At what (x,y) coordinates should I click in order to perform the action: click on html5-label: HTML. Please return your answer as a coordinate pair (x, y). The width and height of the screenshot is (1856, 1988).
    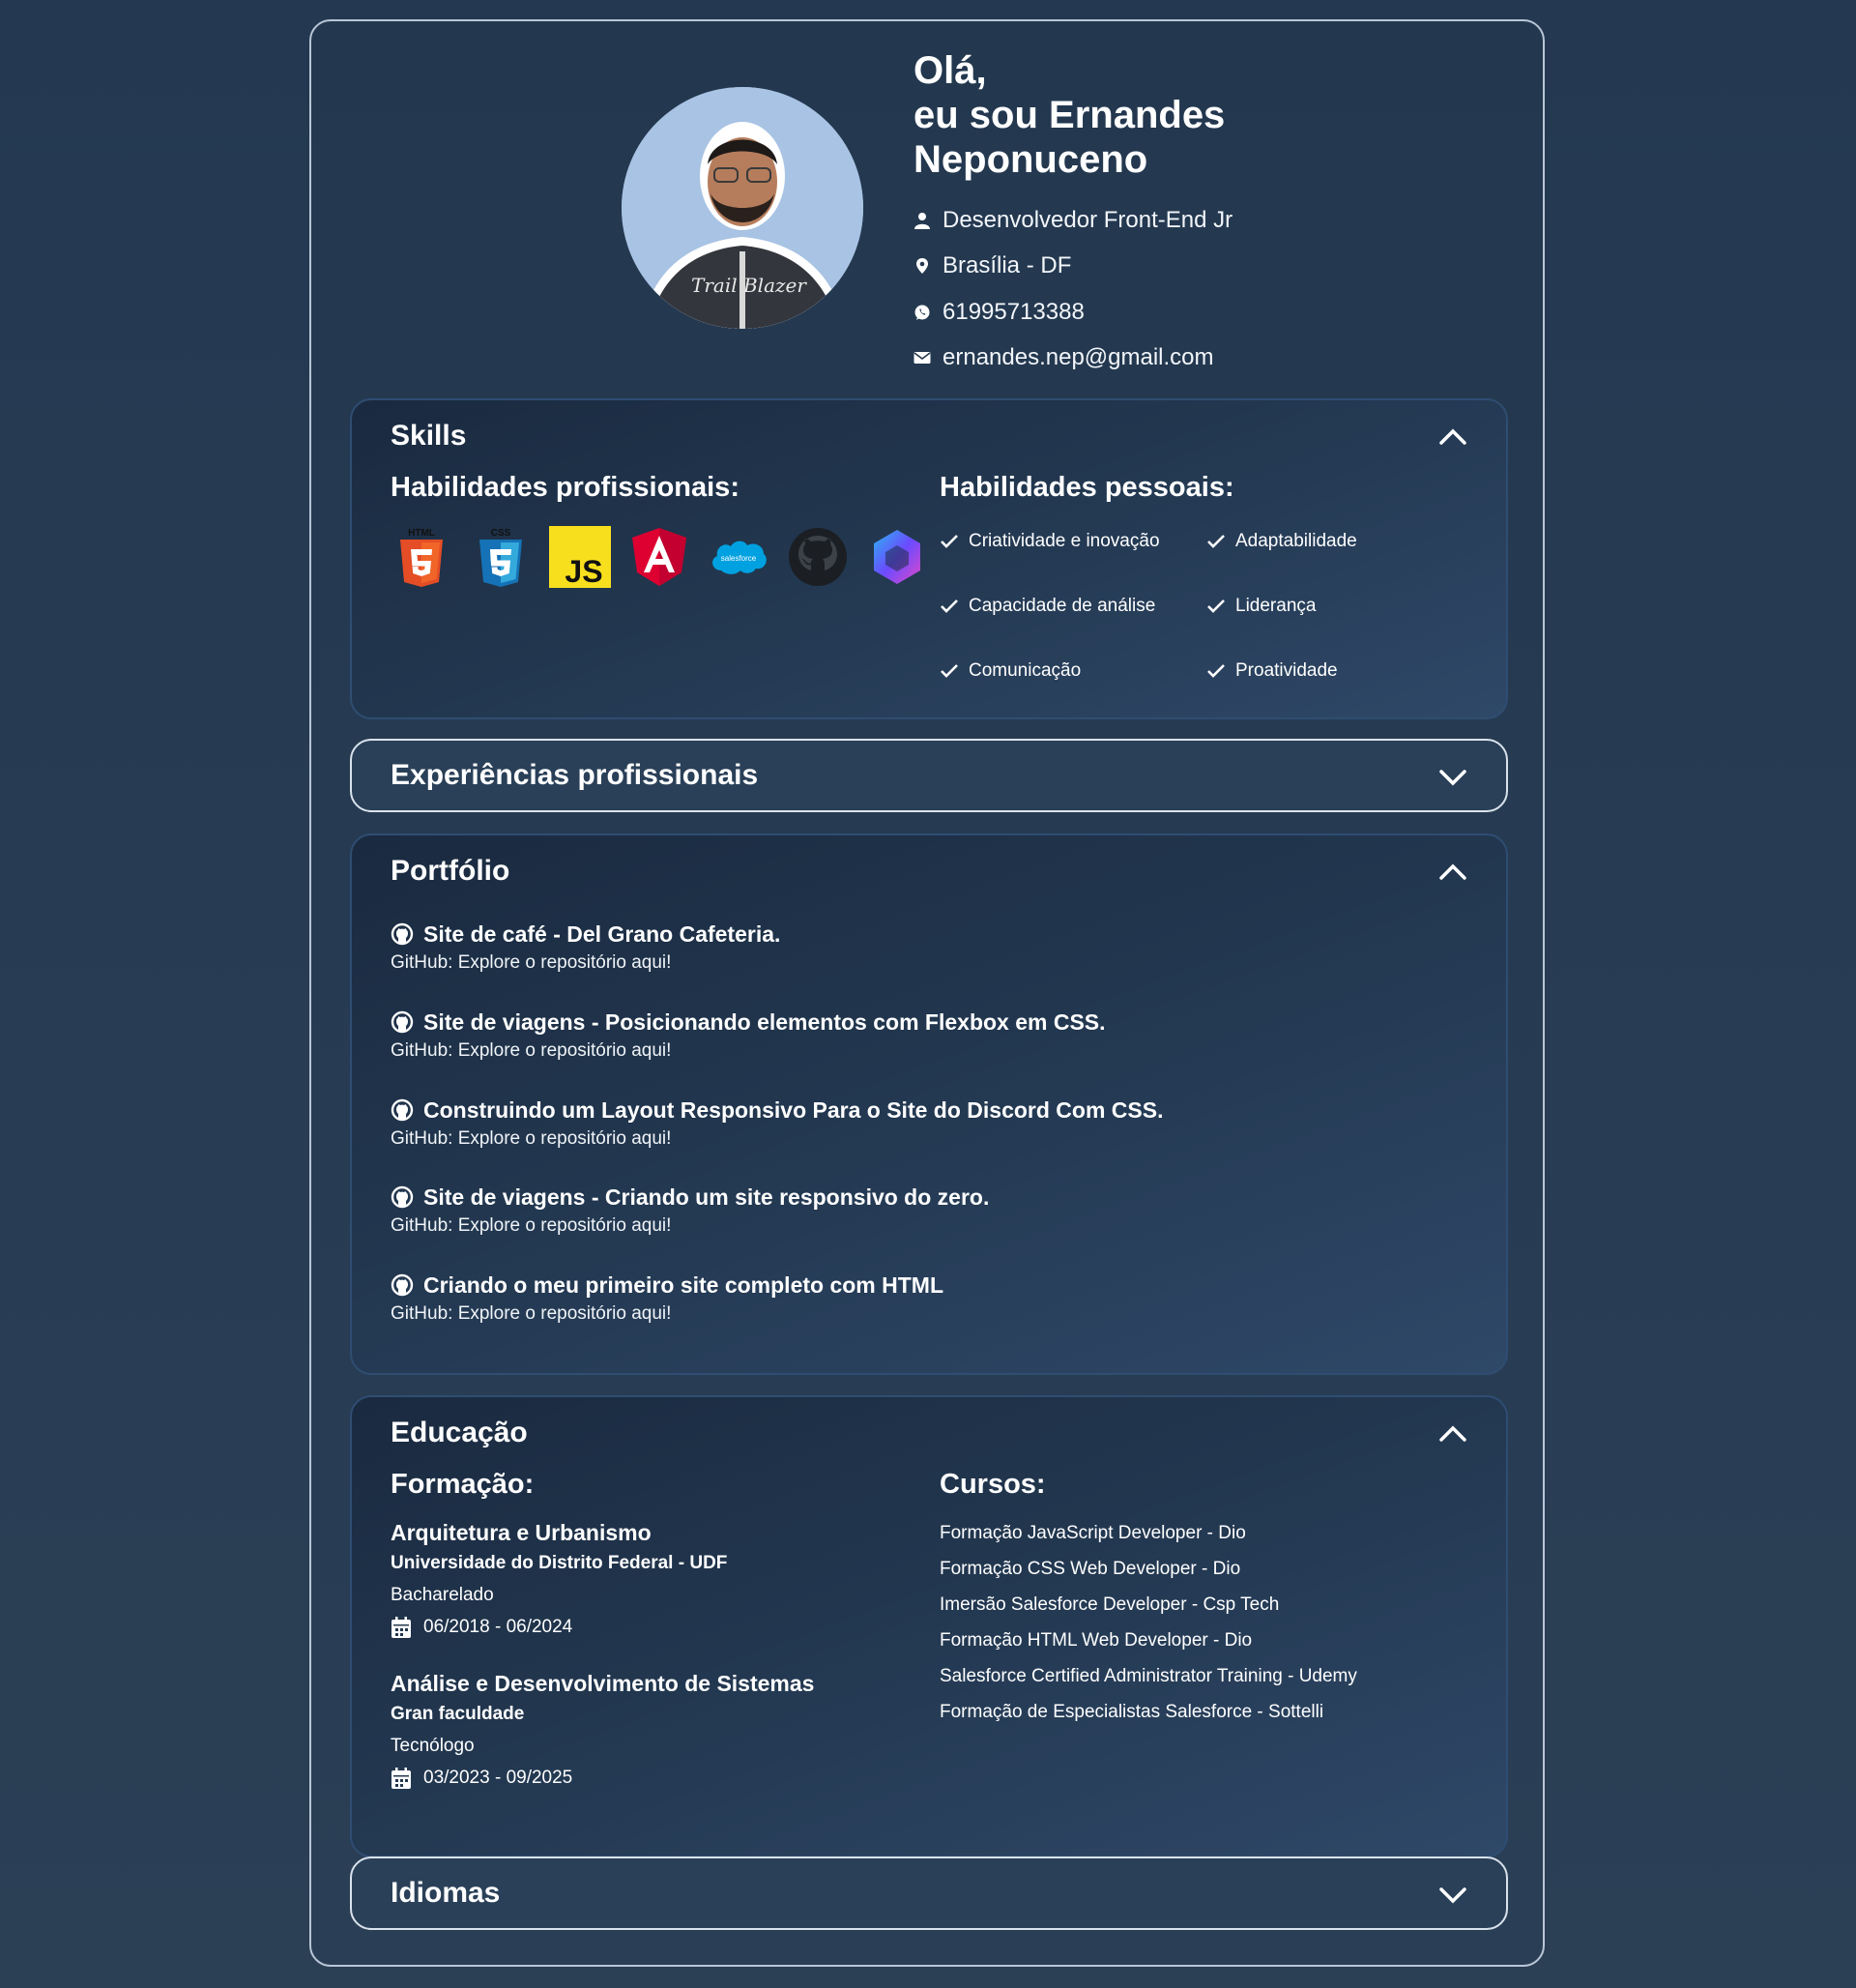
    Looking at the image, I should click on (421, 533).